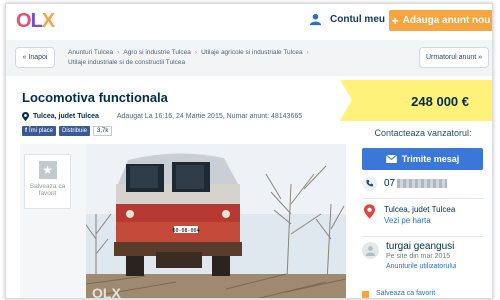  I want to click on phone-hidden-digits, so click(422, 183).